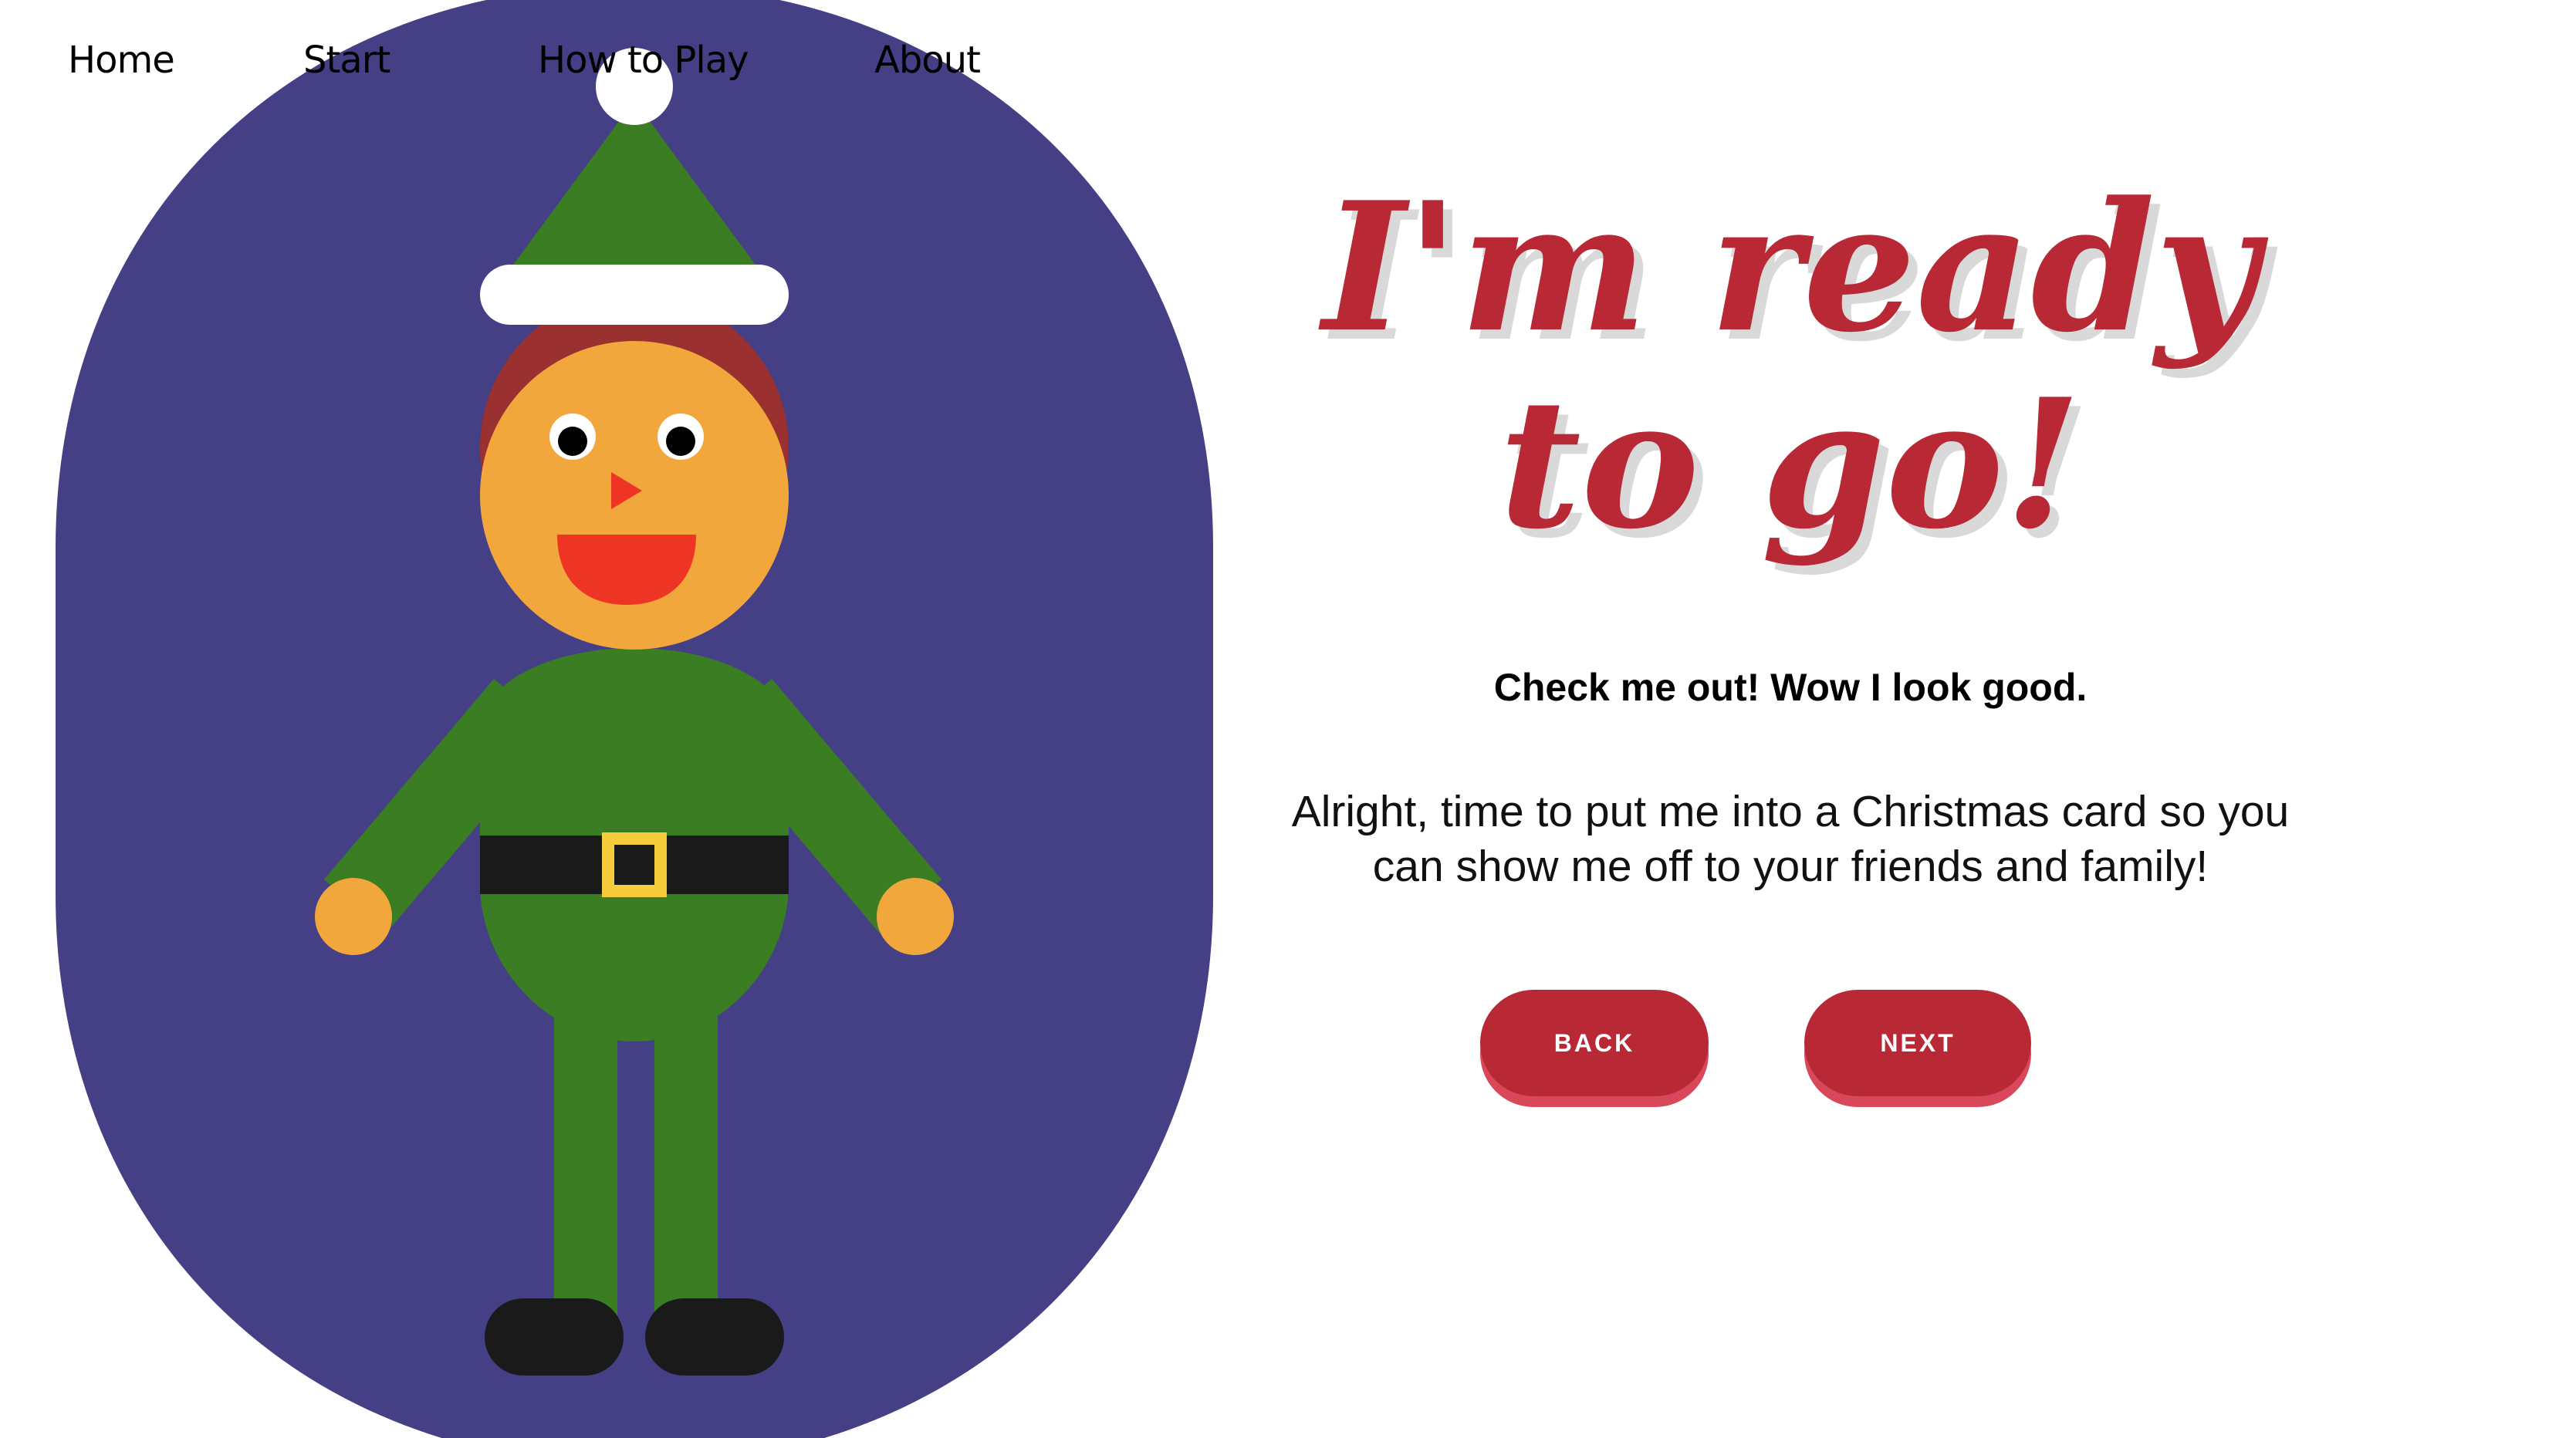  I want to click on elf-right-hand, so click(915, 916).